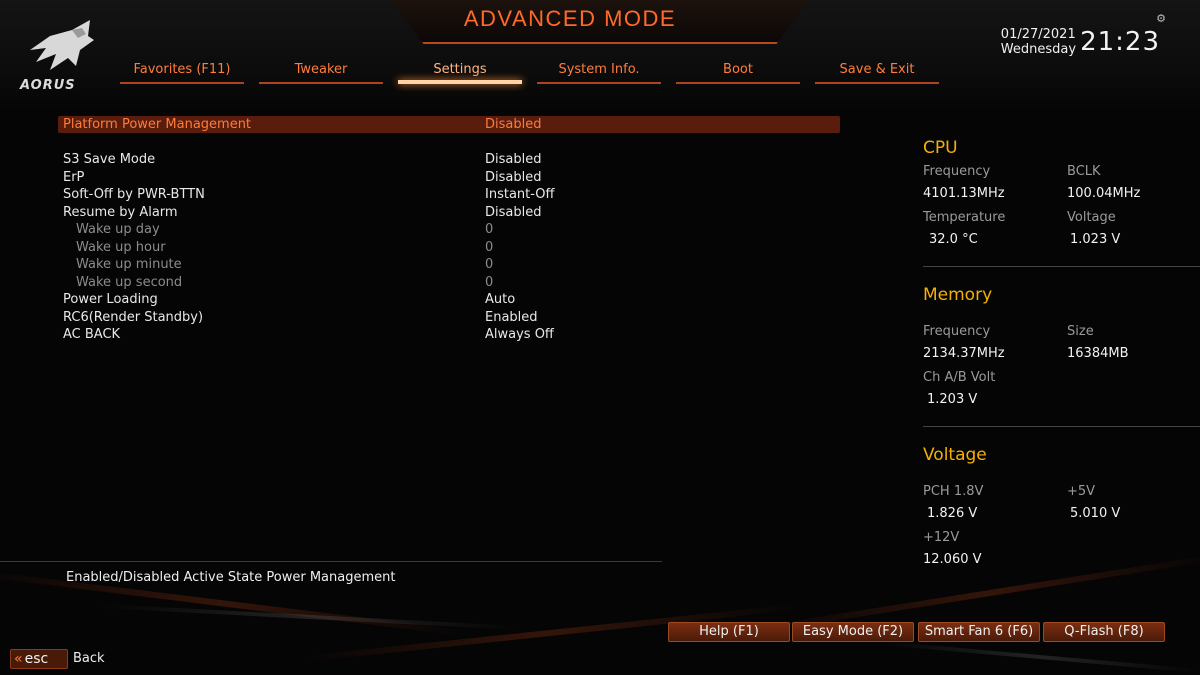 This screenshot has width=1200, height=675. Describe the element at coordinates (1120, 42) in the screenshot. I see `clock-time: 21:23` at that location.